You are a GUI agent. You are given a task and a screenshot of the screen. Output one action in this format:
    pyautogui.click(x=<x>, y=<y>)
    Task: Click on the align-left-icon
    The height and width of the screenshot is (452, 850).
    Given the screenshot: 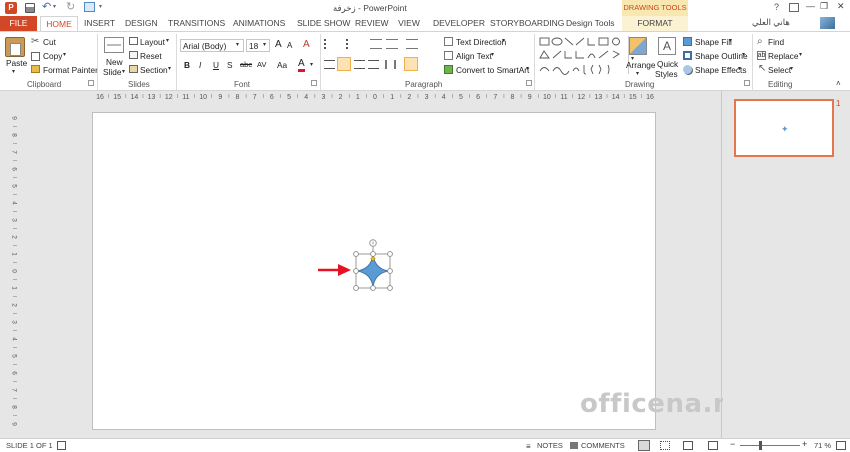 What is the action you would take?
    pyautogui.click(x=329, y=64)
    